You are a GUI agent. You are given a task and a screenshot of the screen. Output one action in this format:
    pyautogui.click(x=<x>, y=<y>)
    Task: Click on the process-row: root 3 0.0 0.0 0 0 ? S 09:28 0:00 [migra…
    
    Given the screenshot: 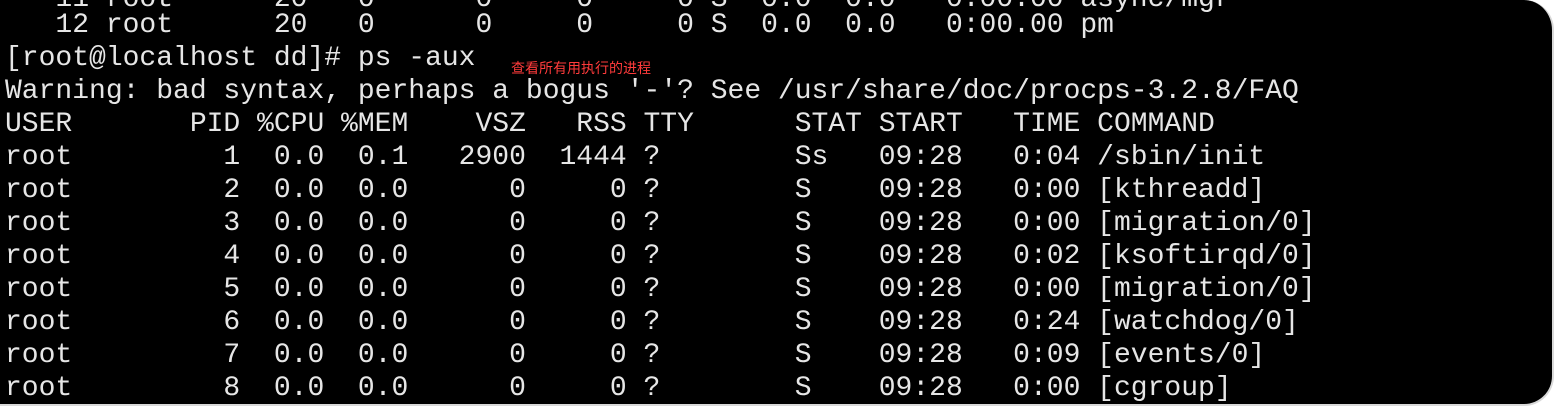 What is the action you would take?
    pyautogui.click(x=660, y=223)
    